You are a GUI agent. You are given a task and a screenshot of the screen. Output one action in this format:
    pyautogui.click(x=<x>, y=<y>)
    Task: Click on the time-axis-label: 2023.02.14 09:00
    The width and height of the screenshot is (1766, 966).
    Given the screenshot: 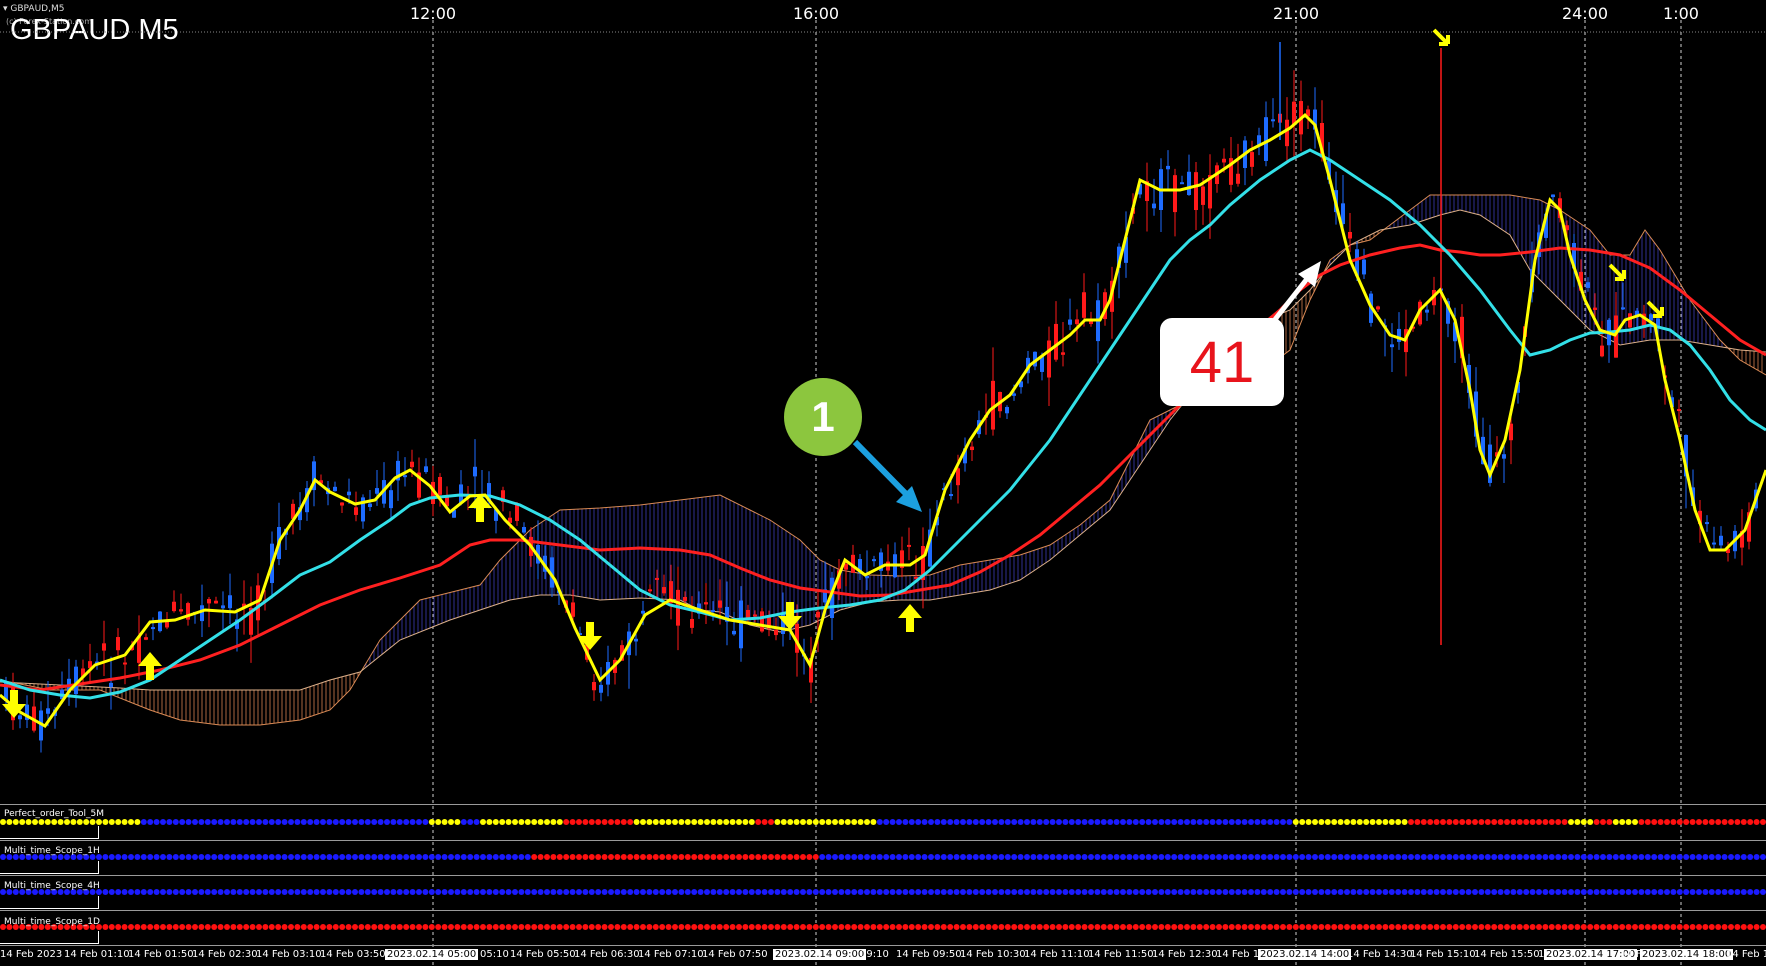 What is the action you would take?
    pyautogui.click(x=820, y=954)
    